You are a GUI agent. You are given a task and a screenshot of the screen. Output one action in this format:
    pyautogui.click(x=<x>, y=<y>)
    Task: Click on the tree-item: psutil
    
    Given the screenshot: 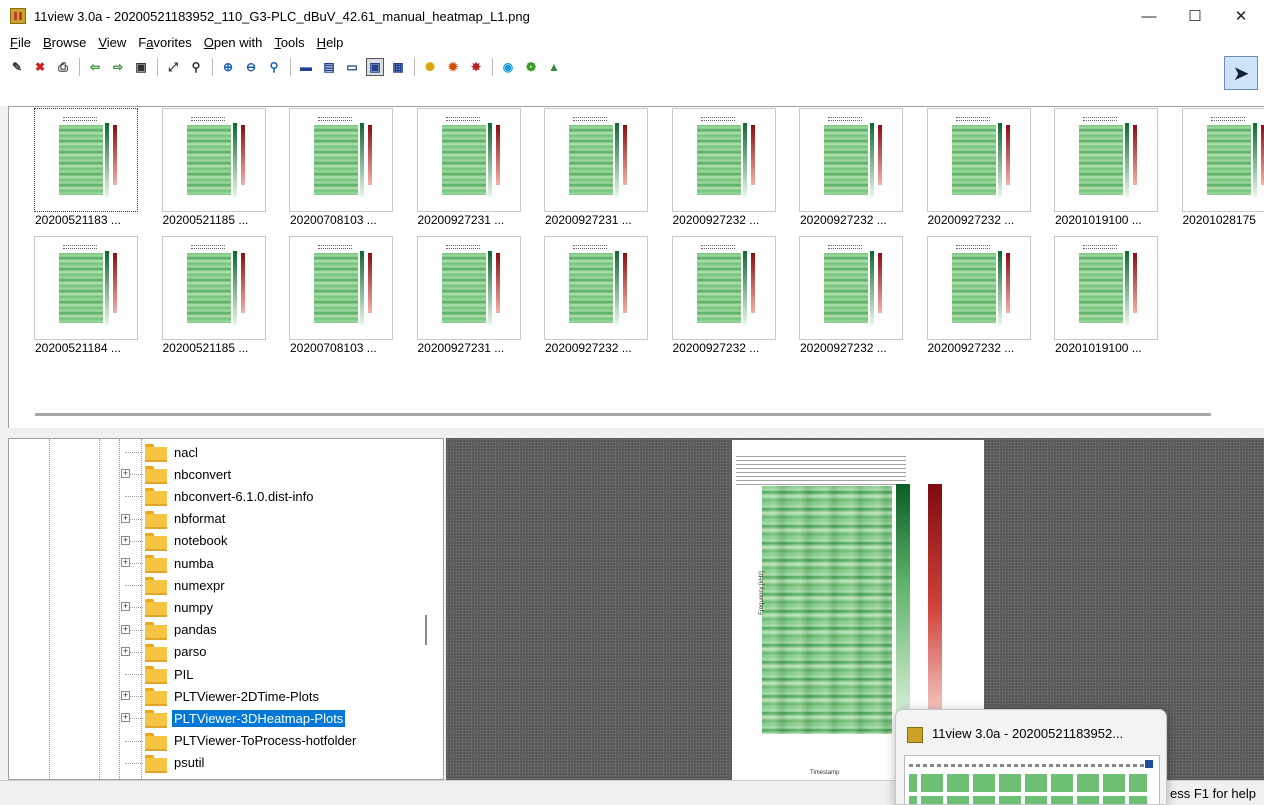 What is the action you would take?
    pyautogui.click(x=165, y=763)
    